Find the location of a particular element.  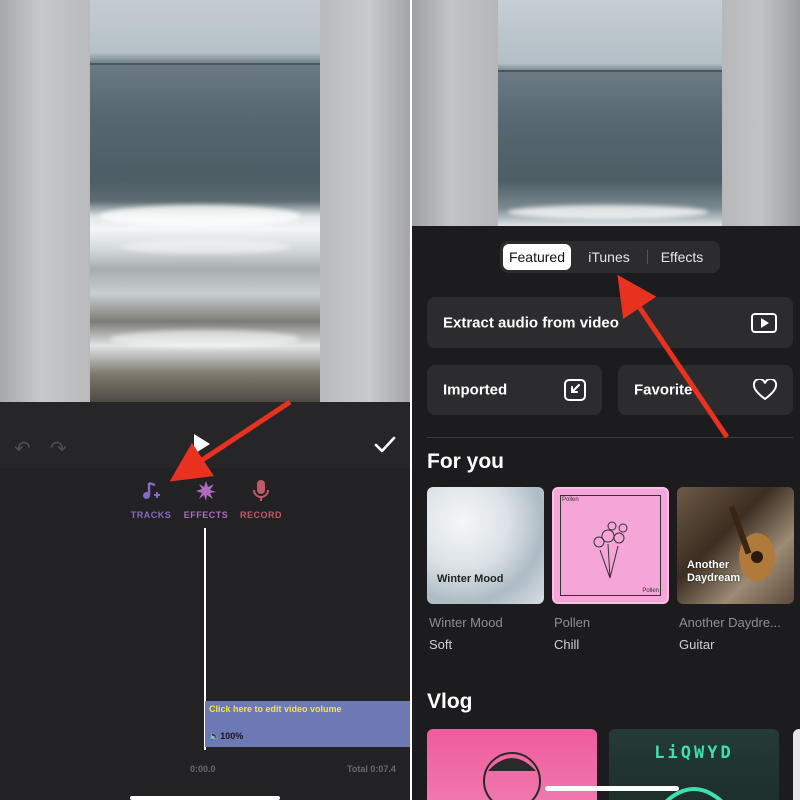

section-divider is located at coordinates (610, 437).